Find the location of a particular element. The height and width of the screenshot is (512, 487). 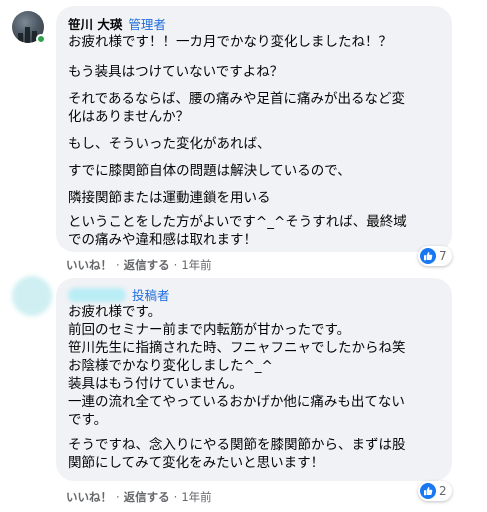

comment-text-line: 笹川先生に指摘された時、フニャフニャでしたからね笑 is located at coordinates (237, 348).